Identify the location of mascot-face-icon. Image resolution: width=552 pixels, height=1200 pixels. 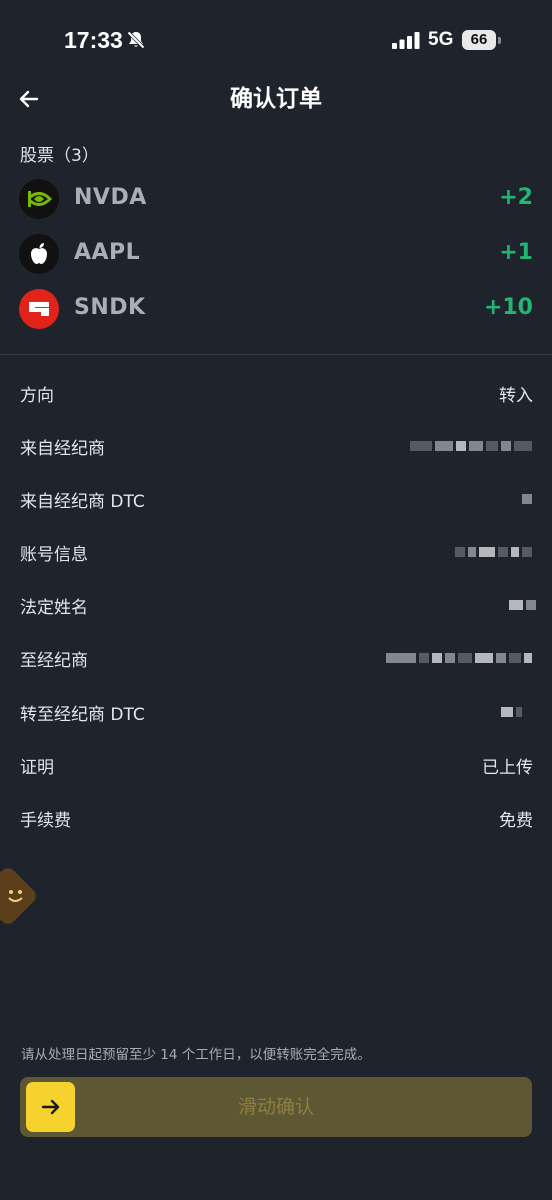
(15, 896).